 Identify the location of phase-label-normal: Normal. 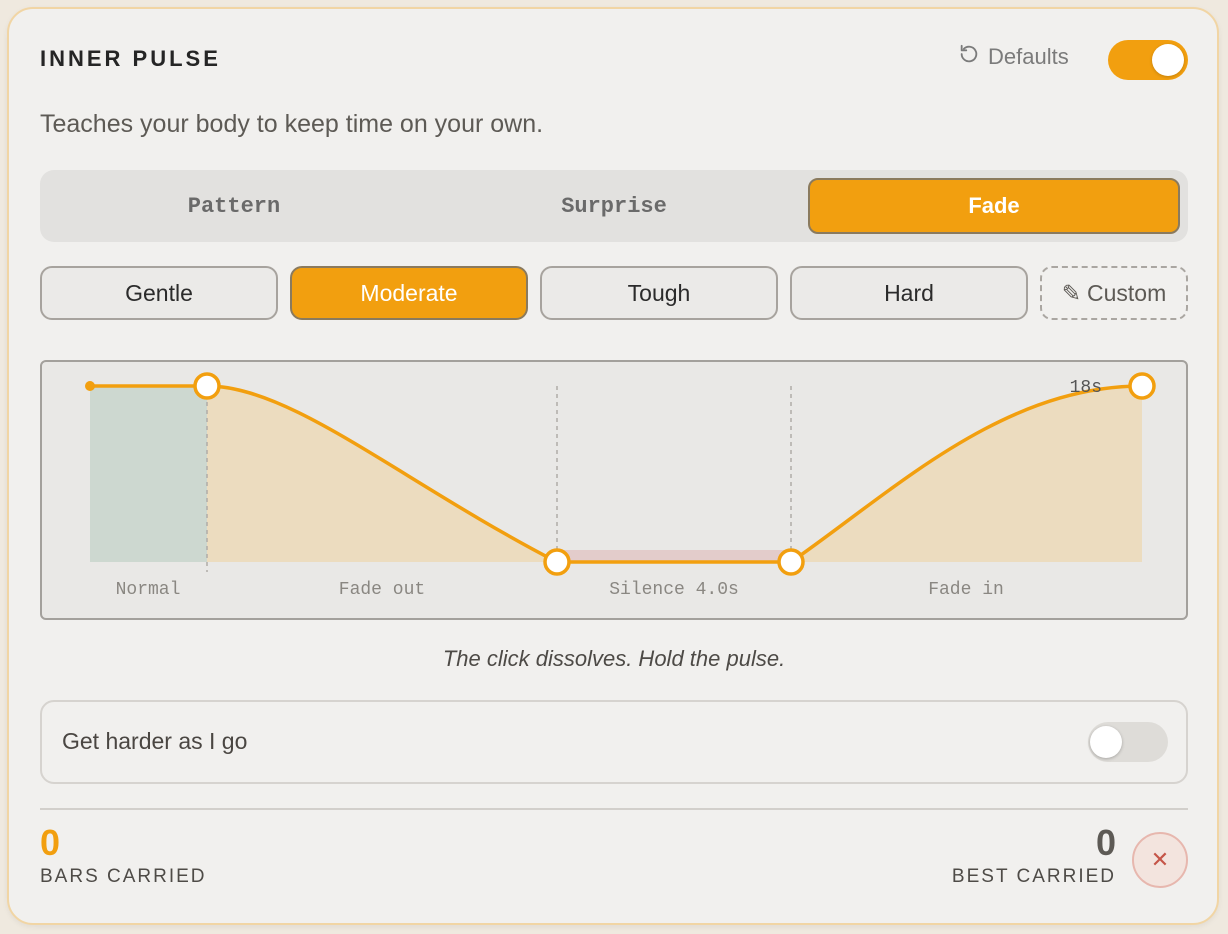
(148, 590).